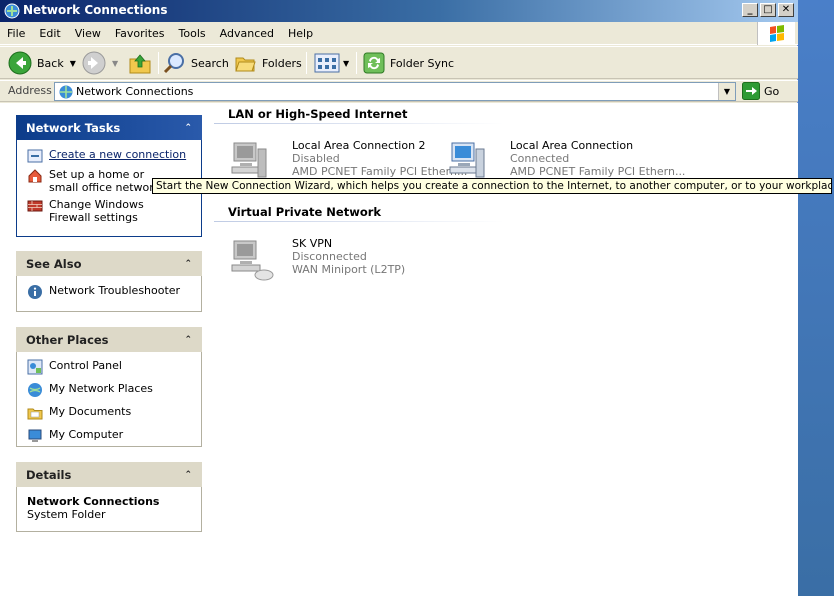 Image resolution: width=834 pixels, height=596 pixels. Describe the element at coordinates (816, 298) in the screenshot. I see `desktop-background` at that location.